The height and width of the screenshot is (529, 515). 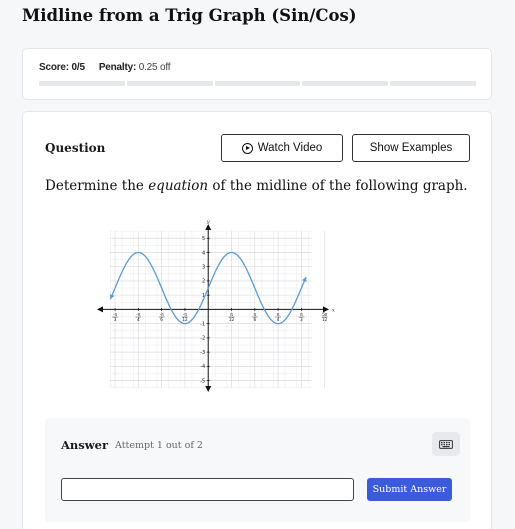 What do you see at coordinates (159, 445) in the screenshot?
I see `attempt-counter: Attempt 1 out of 2` at bounding box center [159, 445].